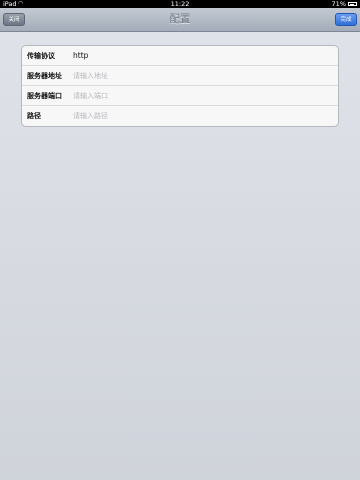 This screenshot has height=480, width=360. I want to click on status-bar: iPad ◠ 11:22 71%, so click(180, 4).